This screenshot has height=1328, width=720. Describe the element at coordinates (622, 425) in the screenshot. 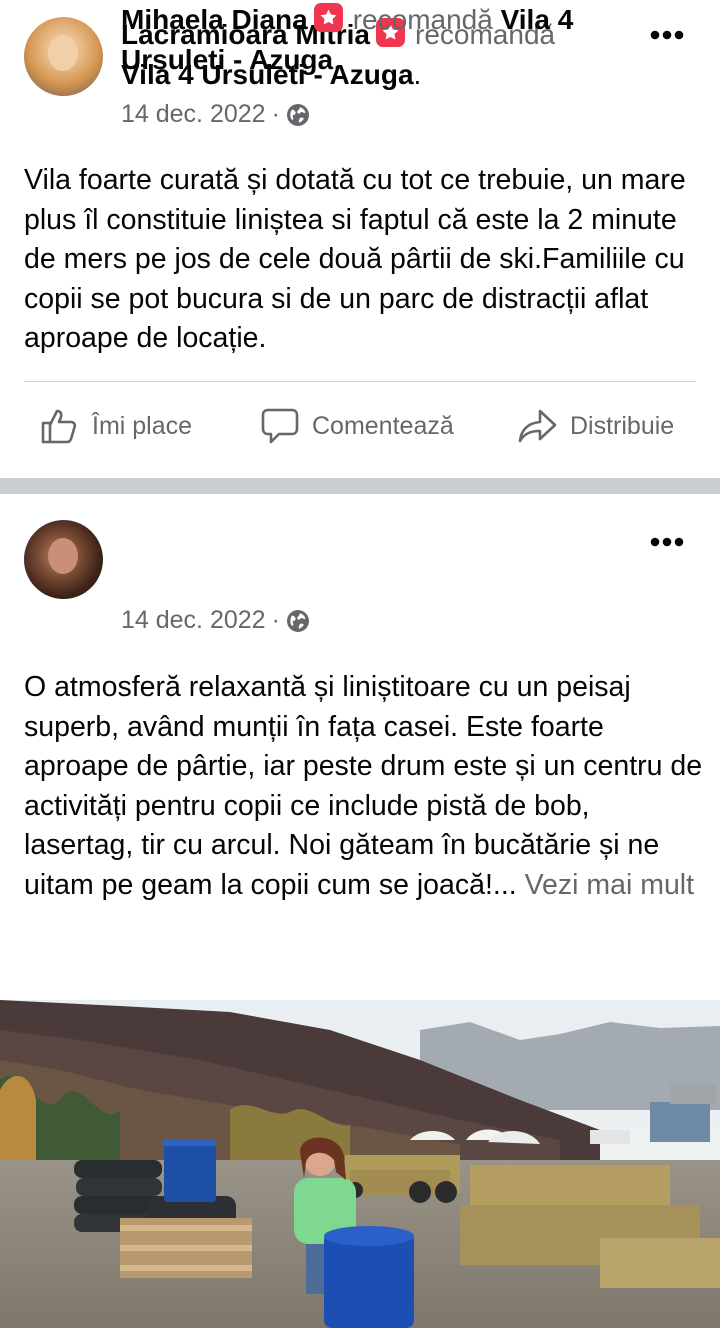

I see `share-label: Distribuie` at that location.